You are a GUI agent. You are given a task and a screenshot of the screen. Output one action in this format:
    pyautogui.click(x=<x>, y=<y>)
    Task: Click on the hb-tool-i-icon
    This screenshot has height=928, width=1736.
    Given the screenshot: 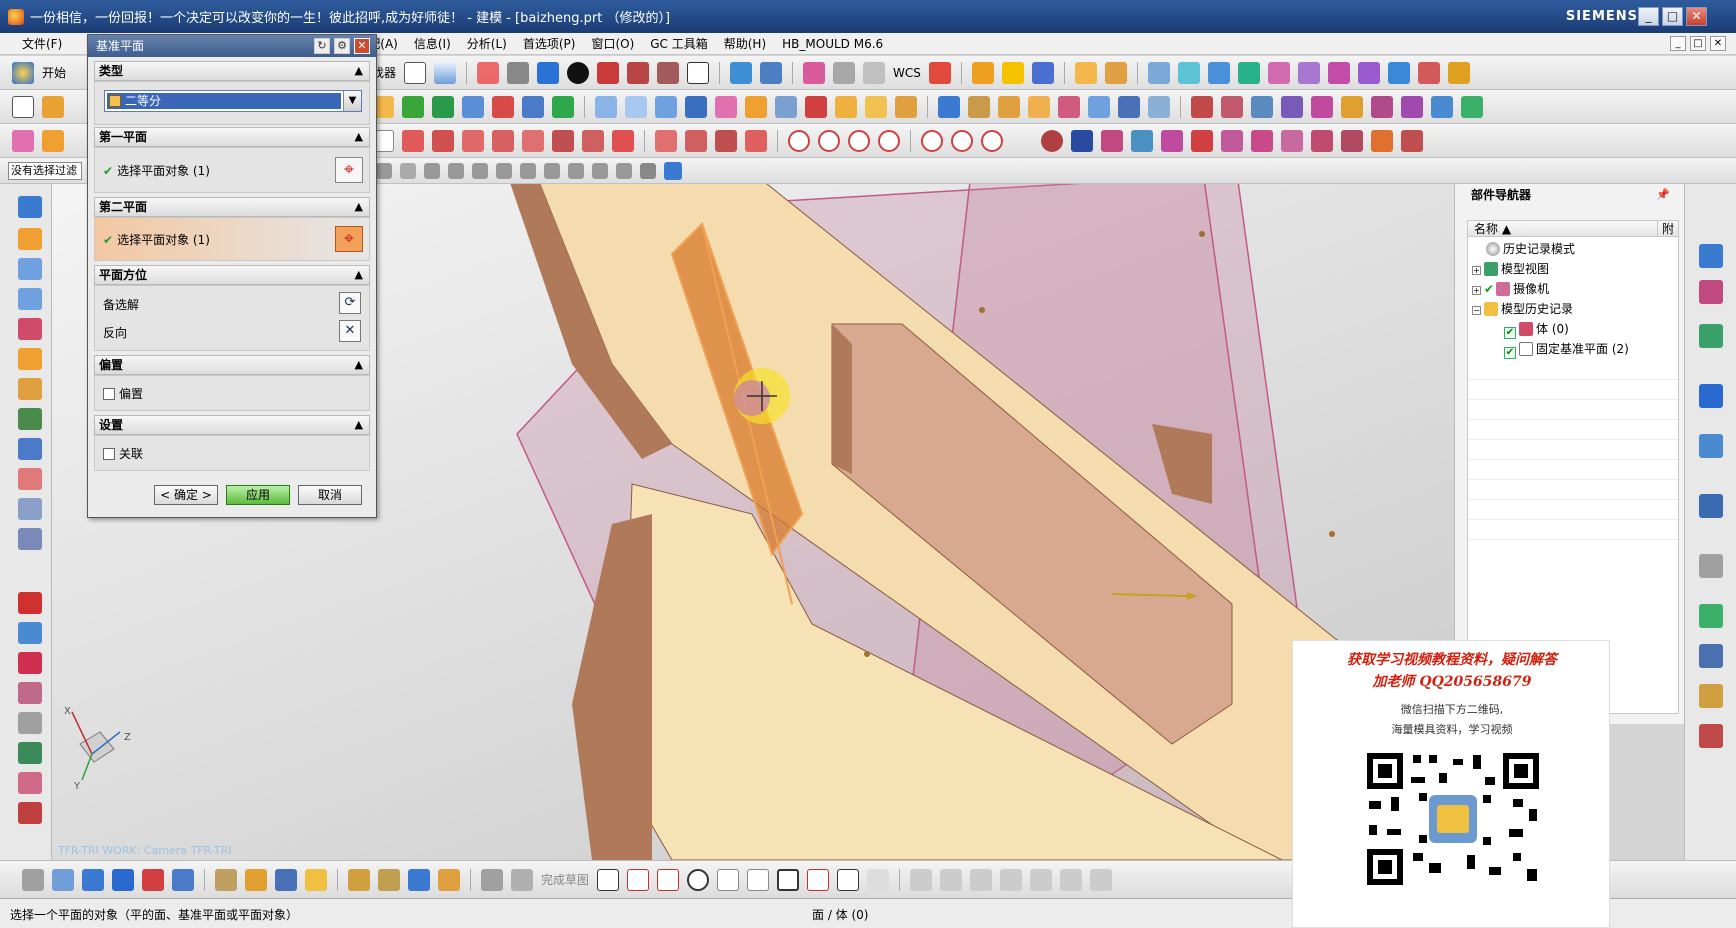 What is the action you would take?
    pyautogui.click(x=1352, y=140)
    